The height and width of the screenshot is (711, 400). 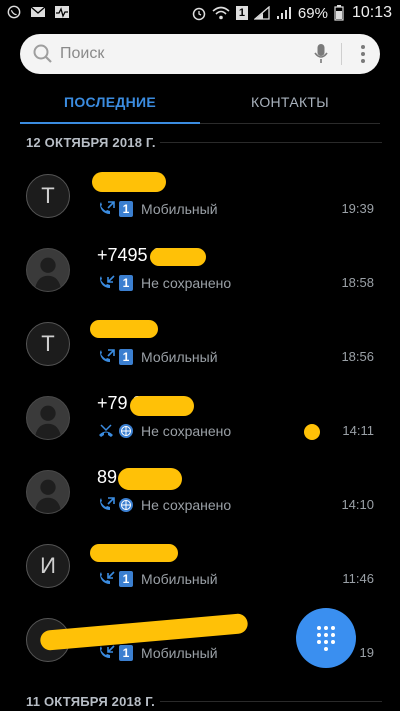 What do you see at coordinates (106, 430) in the screenshot?
I see `missed-call-icon` at bounding box center [106, 430].